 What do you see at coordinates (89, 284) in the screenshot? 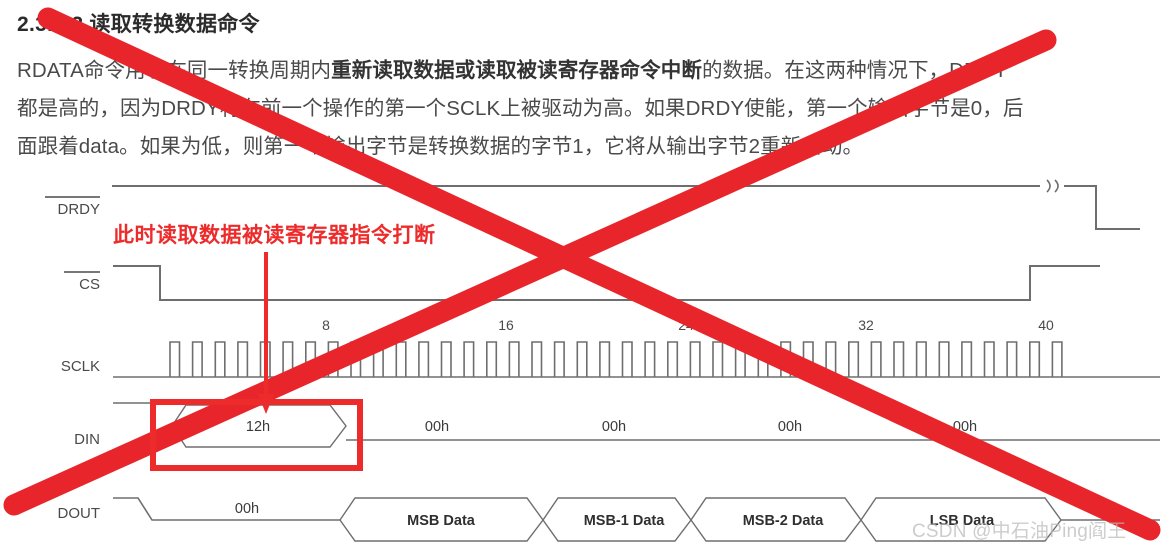
I see `signal-label-cs: CS` at bounding box center [89, 284].